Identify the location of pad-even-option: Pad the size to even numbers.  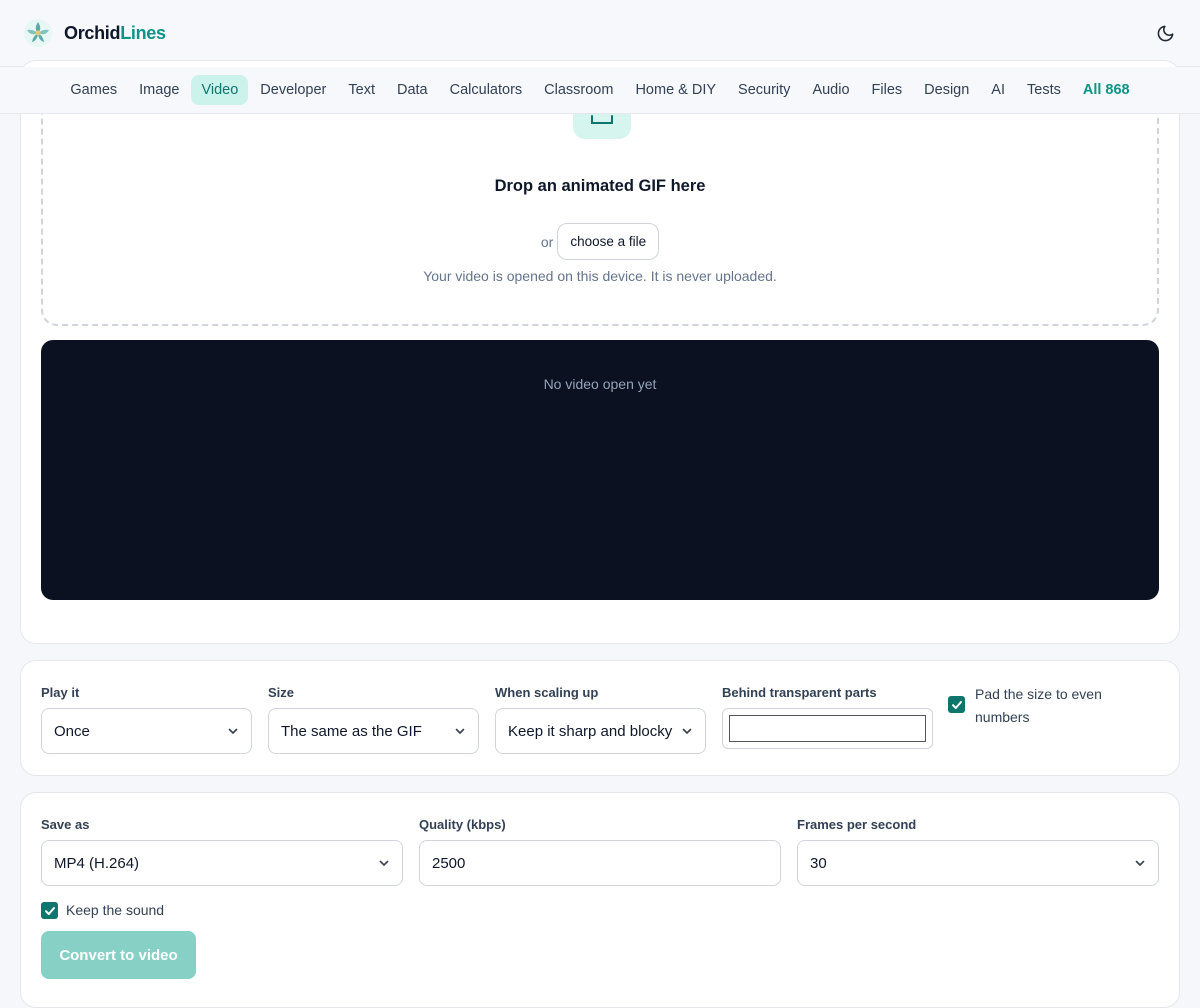
(1048, 706).